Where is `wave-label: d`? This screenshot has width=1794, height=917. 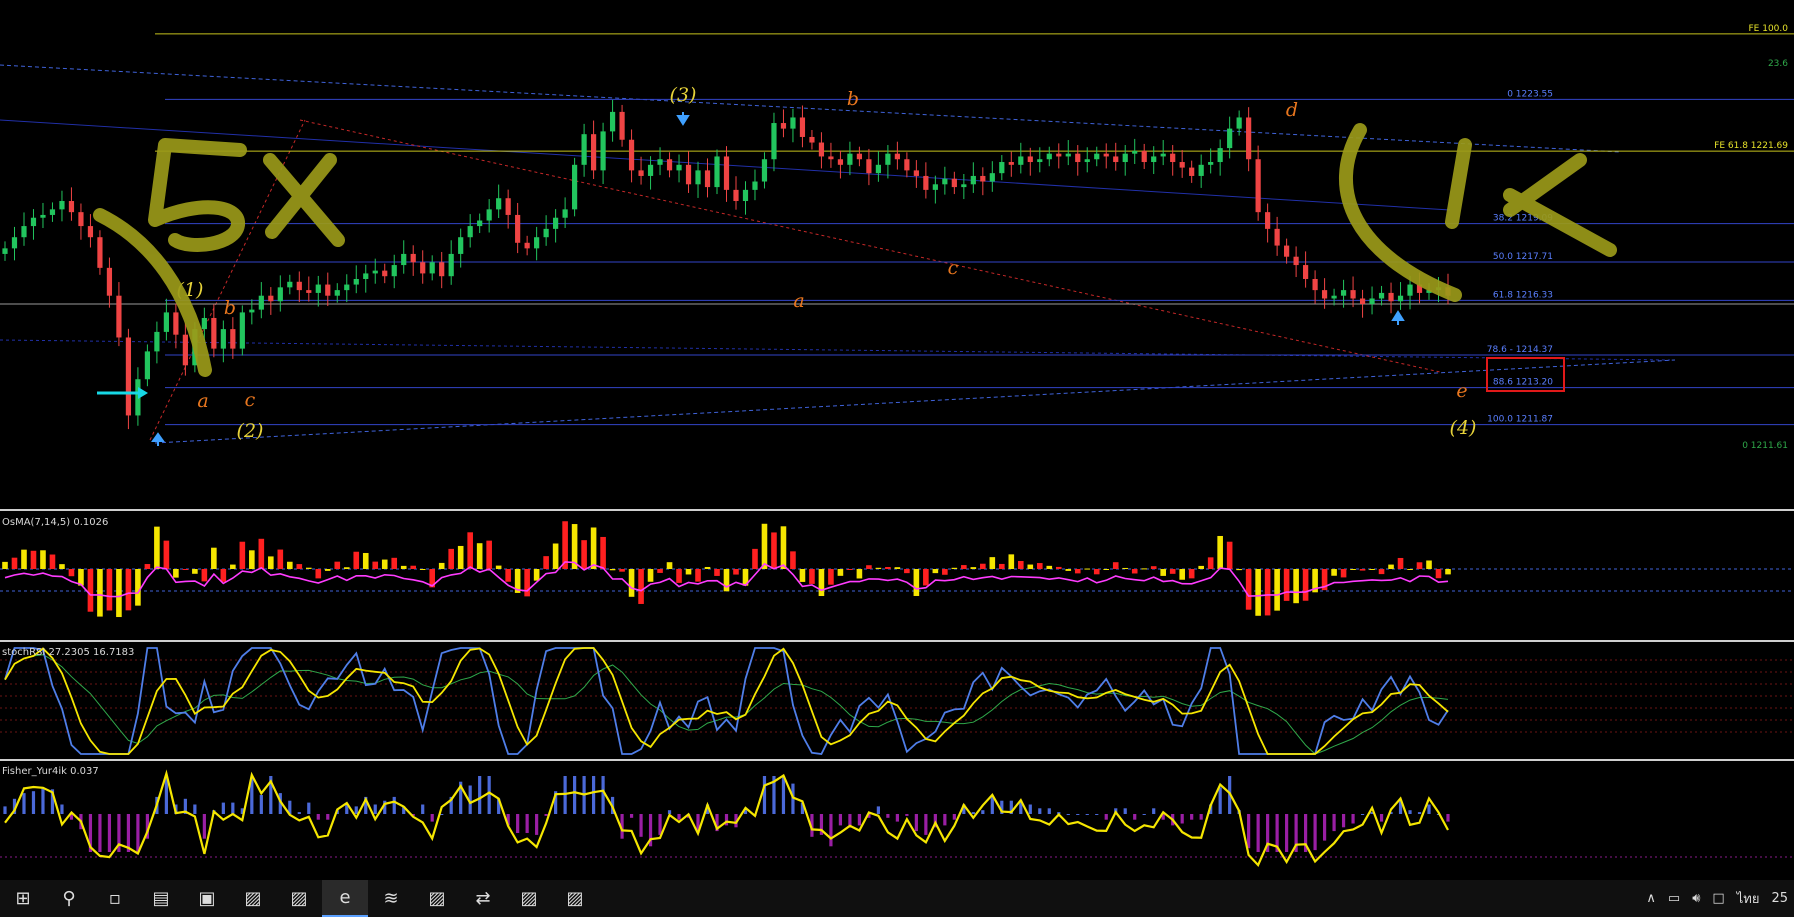
wave-label: d is located at coordinates (1292, 110).